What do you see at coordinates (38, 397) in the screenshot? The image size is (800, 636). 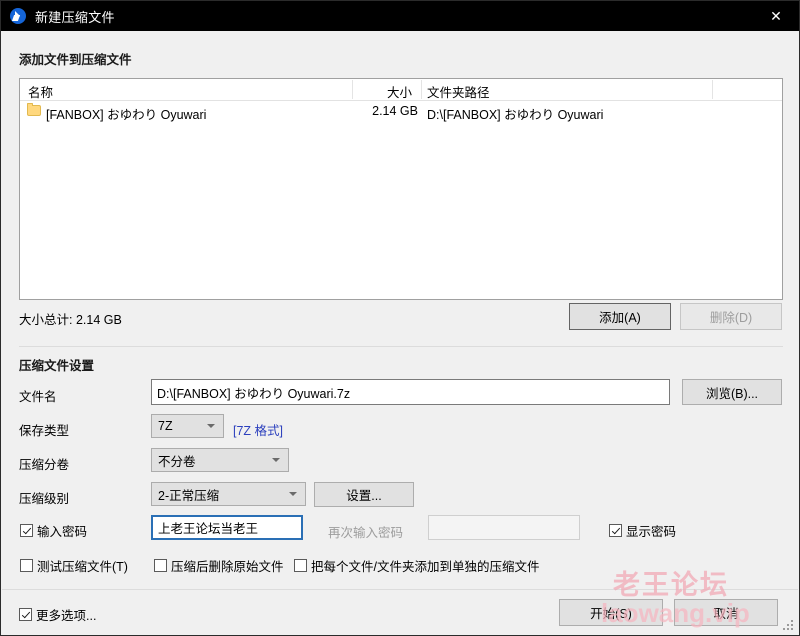 I see `filename-label: 文件名` at bounding box center [38, 397].